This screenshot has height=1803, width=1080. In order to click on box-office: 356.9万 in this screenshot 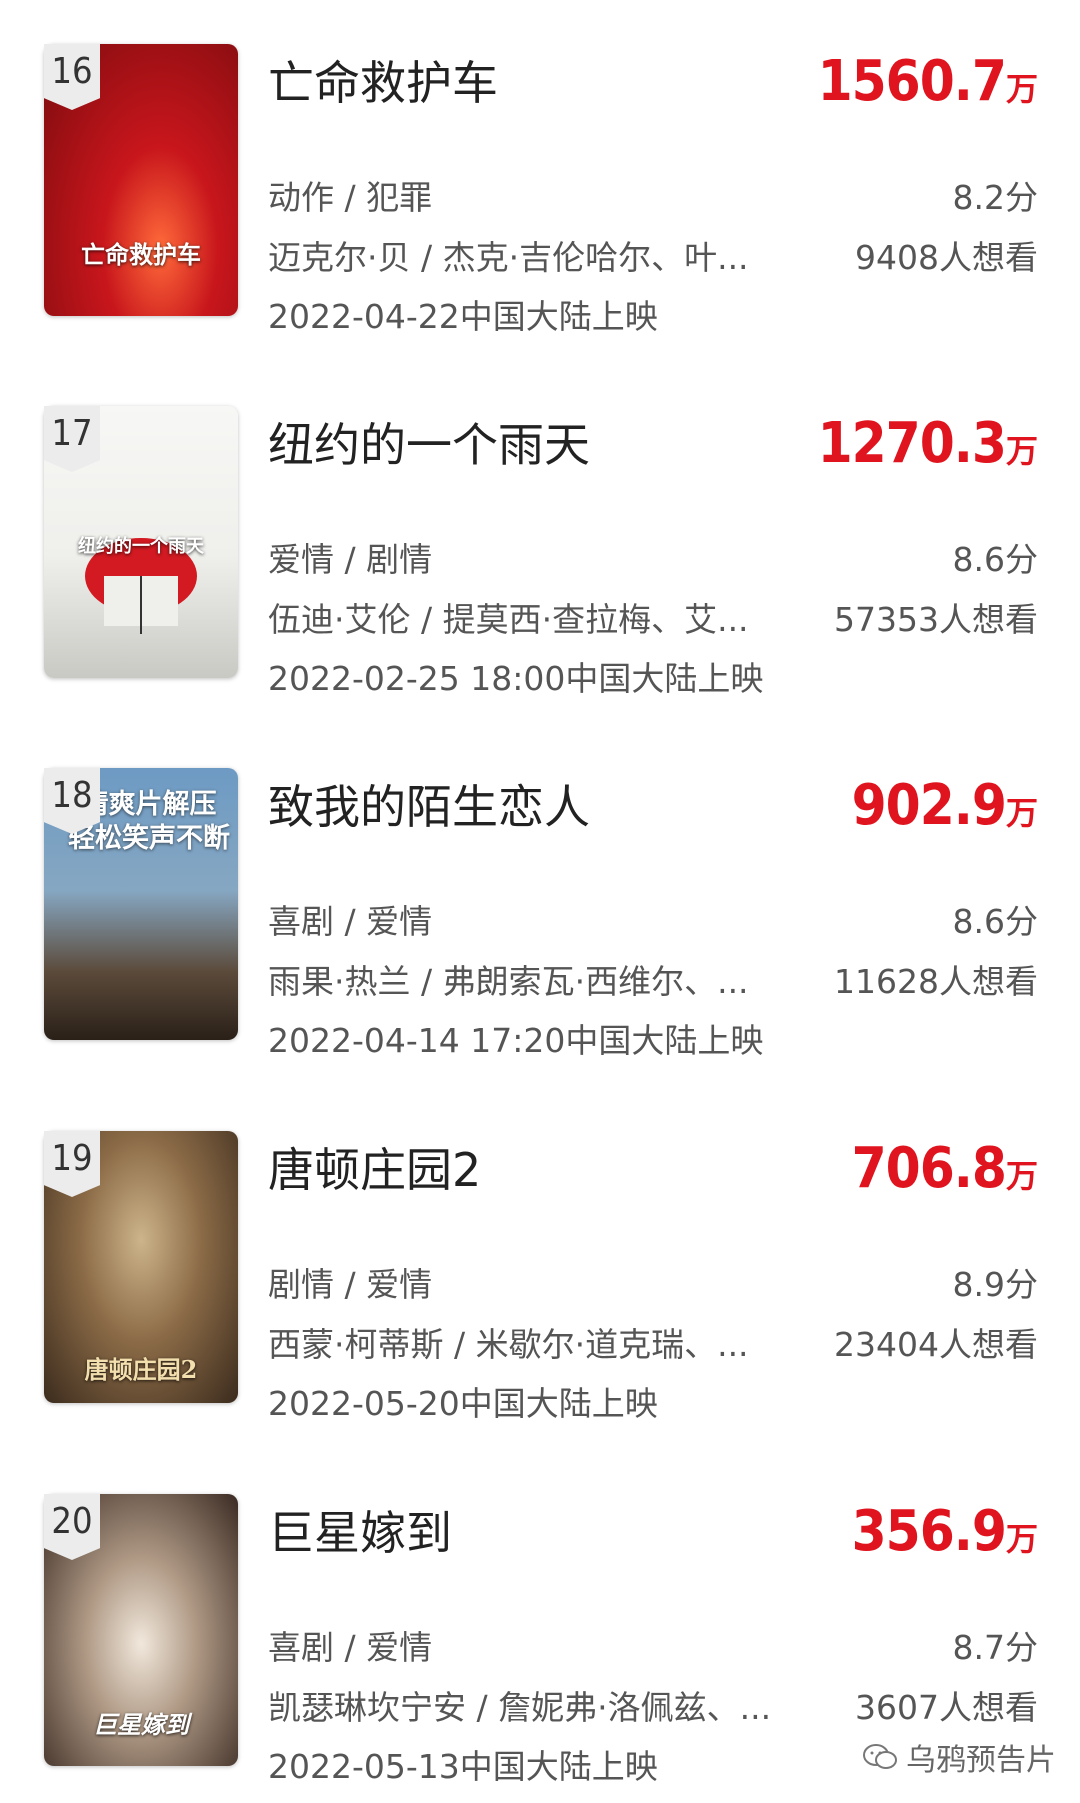, I will do `click(945, 1532)`.